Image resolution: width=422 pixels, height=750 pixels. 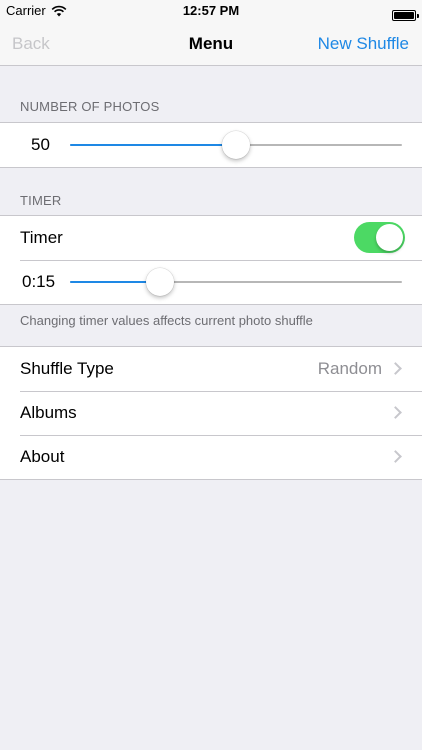 What do you see at coordinates (41, 237) in the screenshot?
I see `timer-toggle-label: Timer` at bounding box center [41, 237].